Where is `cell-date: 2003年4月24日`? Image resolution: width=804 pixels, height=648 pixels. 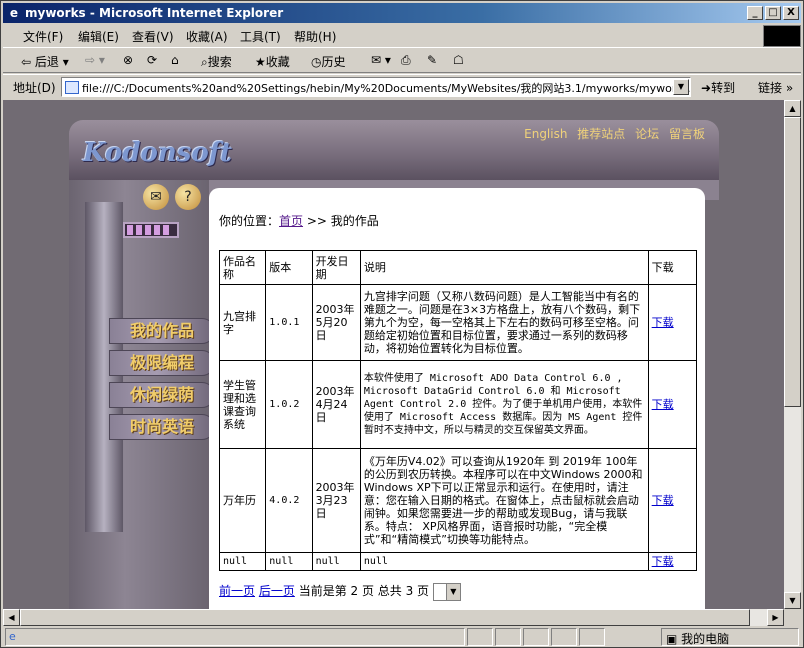
cell-date: 2003年4月24日 is located at coordinates (336, 404).